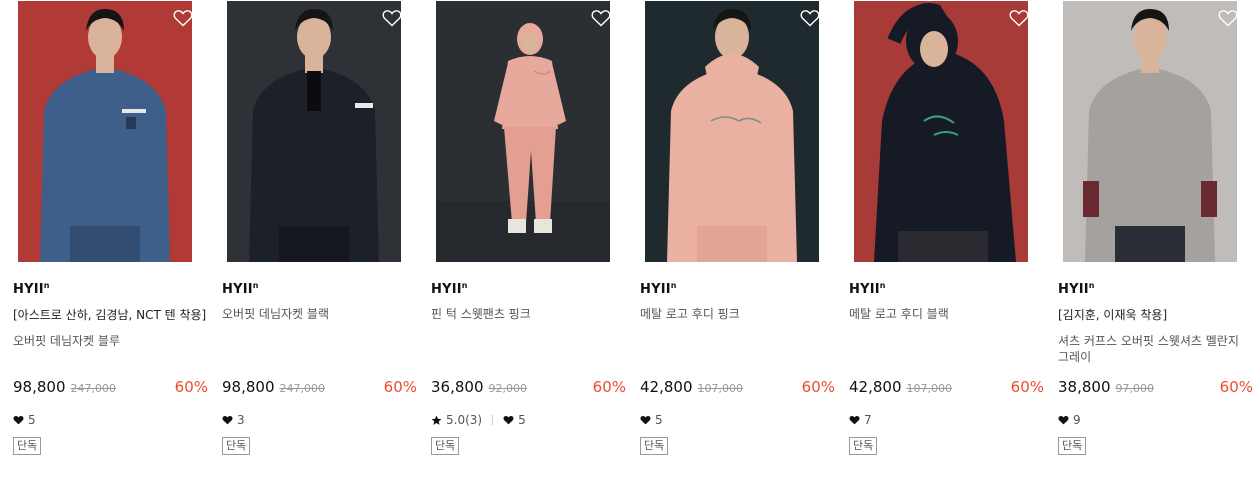 The height and width of the screenshot is (496, 1257). I want to click on star-filled-icon, so click(436, 420).